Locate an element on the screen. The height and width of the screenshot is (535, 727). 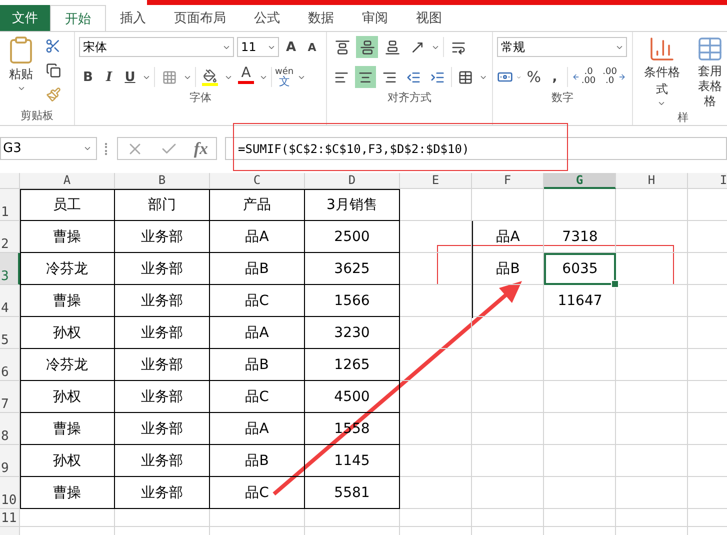
row-header: 6 is located at coordinates (10, 365).